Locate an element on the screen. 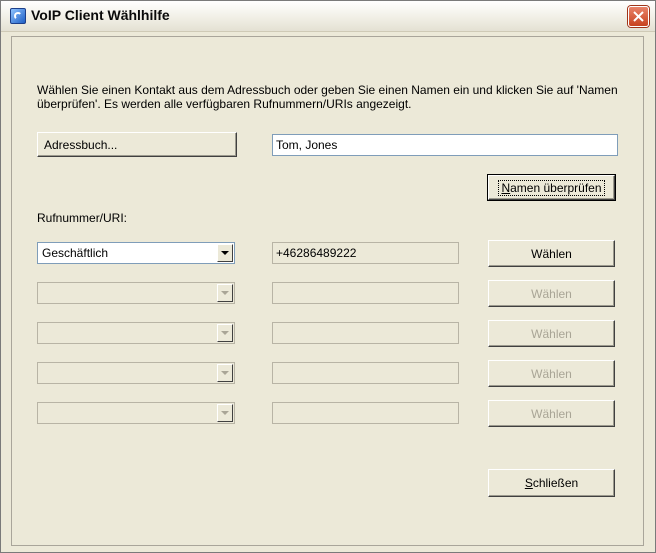 The height and width of the screenshot is (553, 656). number-label: Rufnummer/URI: is located at coordinates (82, 218).